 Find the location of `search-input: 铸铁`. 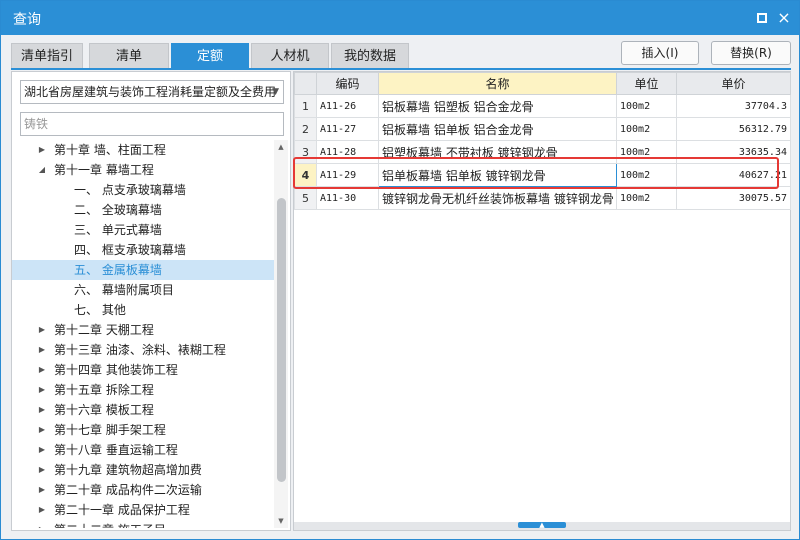

search-input: 铸铁 is located at coordinates (152, 124).